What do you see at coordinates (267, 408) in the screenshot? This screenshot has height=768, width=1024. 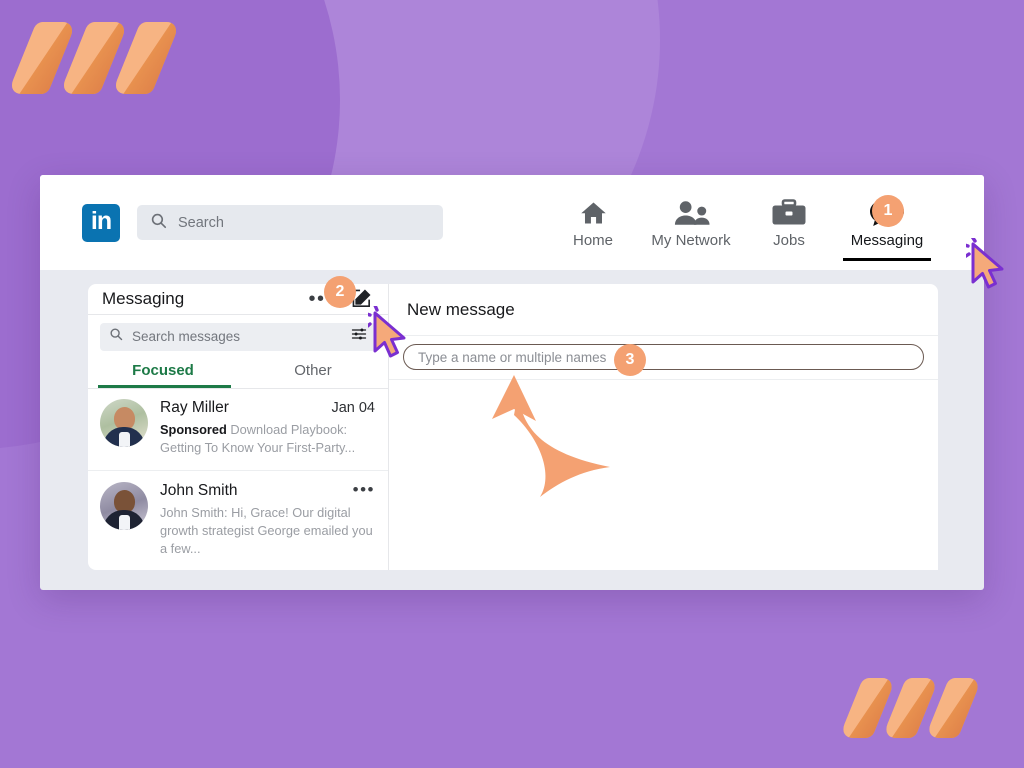 I see `conversation-header-row: Ray Miller Jan 04` at bounding box center [267, 408].